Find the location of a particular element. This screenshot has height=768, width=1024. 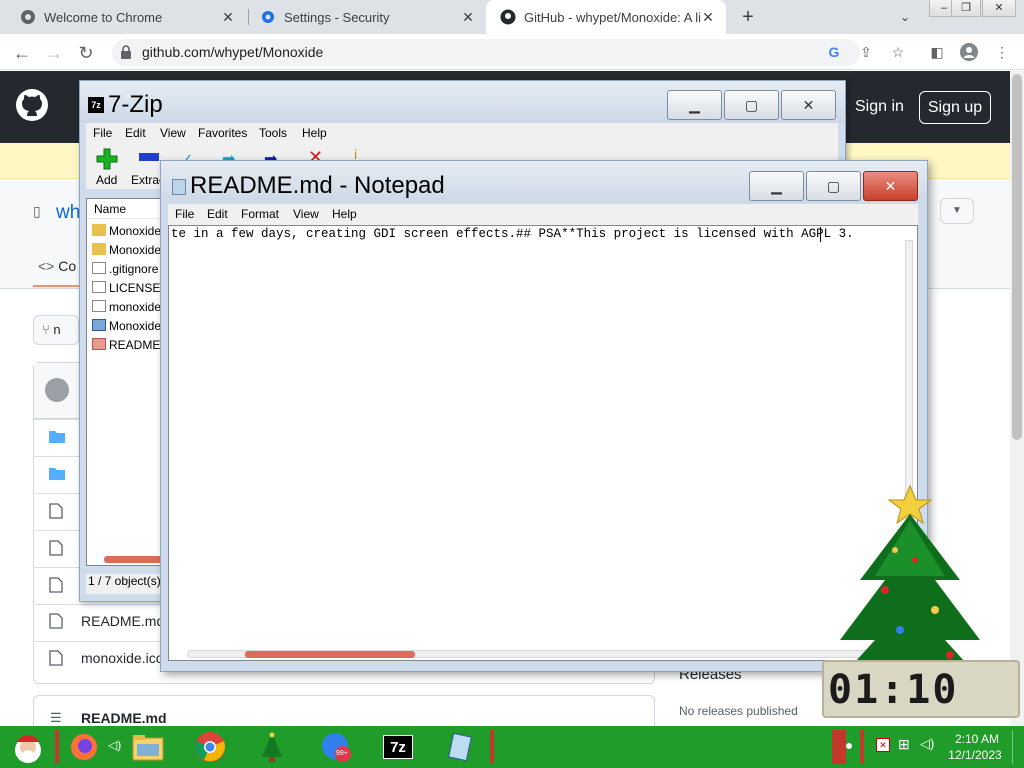

repo-icon: ▯ is located at coordinates (37, 211).